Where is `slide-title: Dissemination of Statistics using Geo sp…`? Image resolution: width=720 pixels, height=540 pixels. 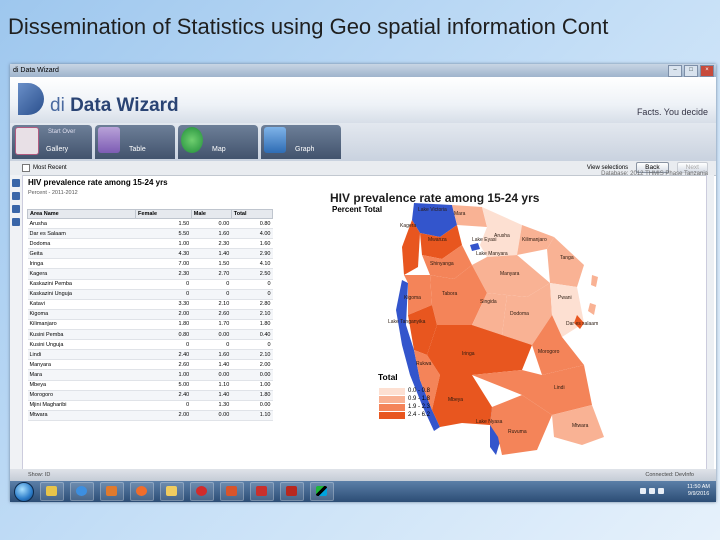
slide-title: Dissemination of Statistics using Geo sp… is located at coordinates (308, 26).